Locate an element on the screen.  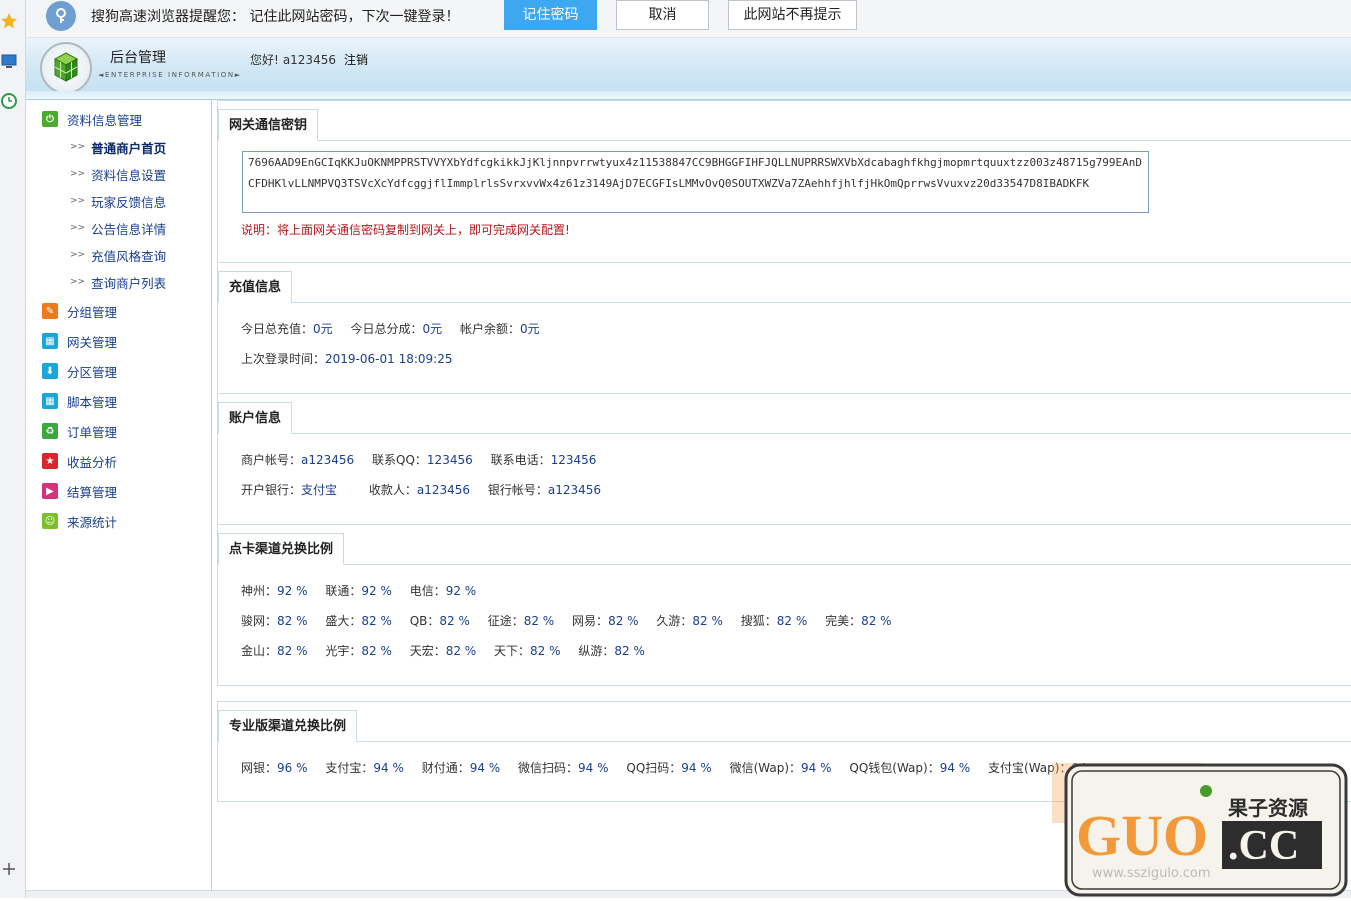
submenu-label: 查询商户列表 is located at coordinates (129, 283).